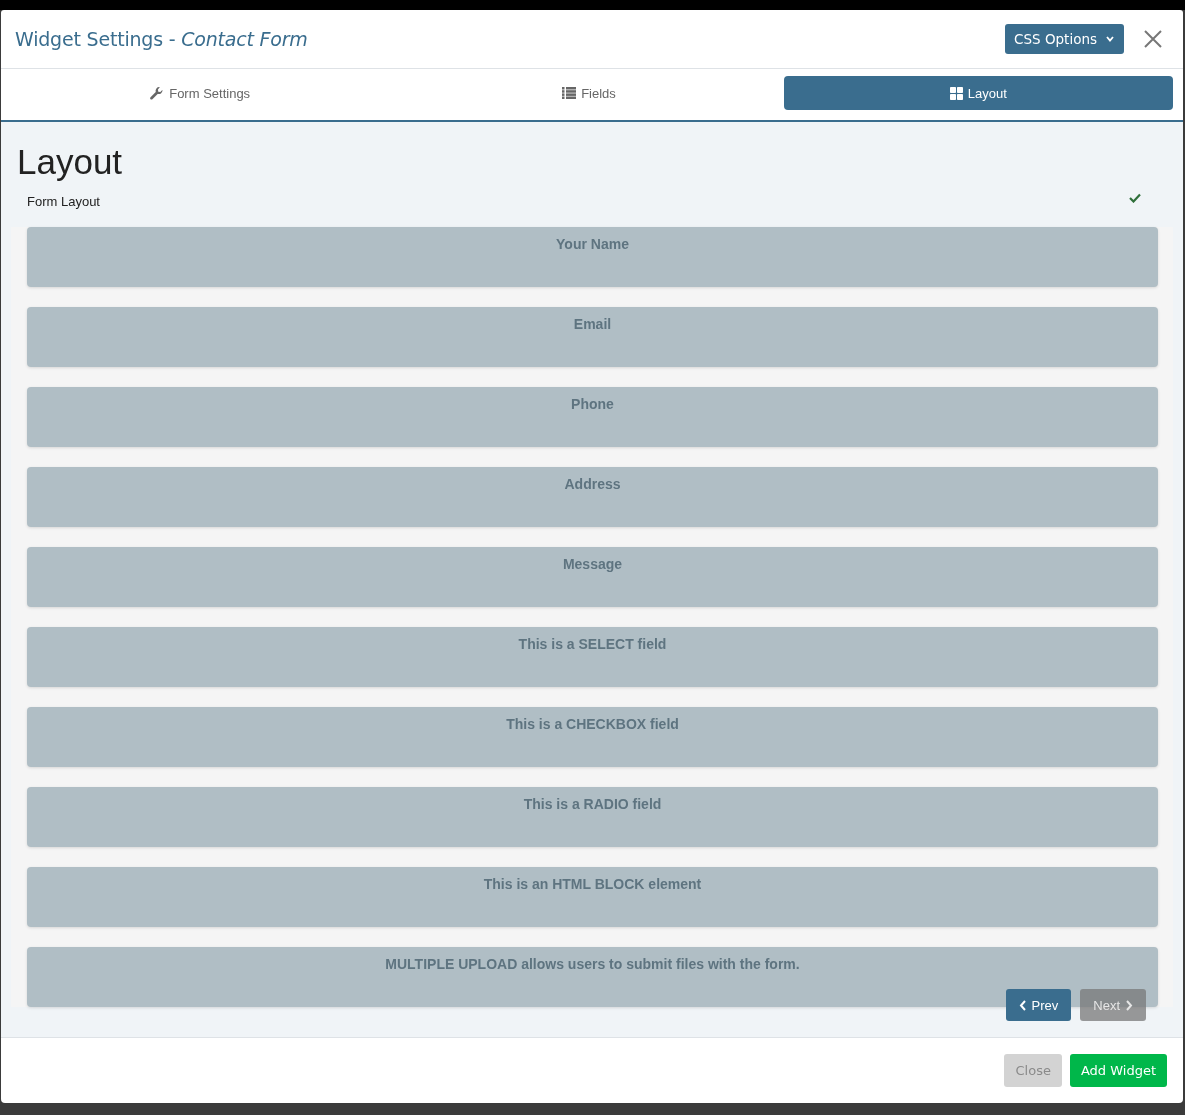  Describe the element at coordinates (978, 93) in the screenshot. I see `tab: Layout` at that location.